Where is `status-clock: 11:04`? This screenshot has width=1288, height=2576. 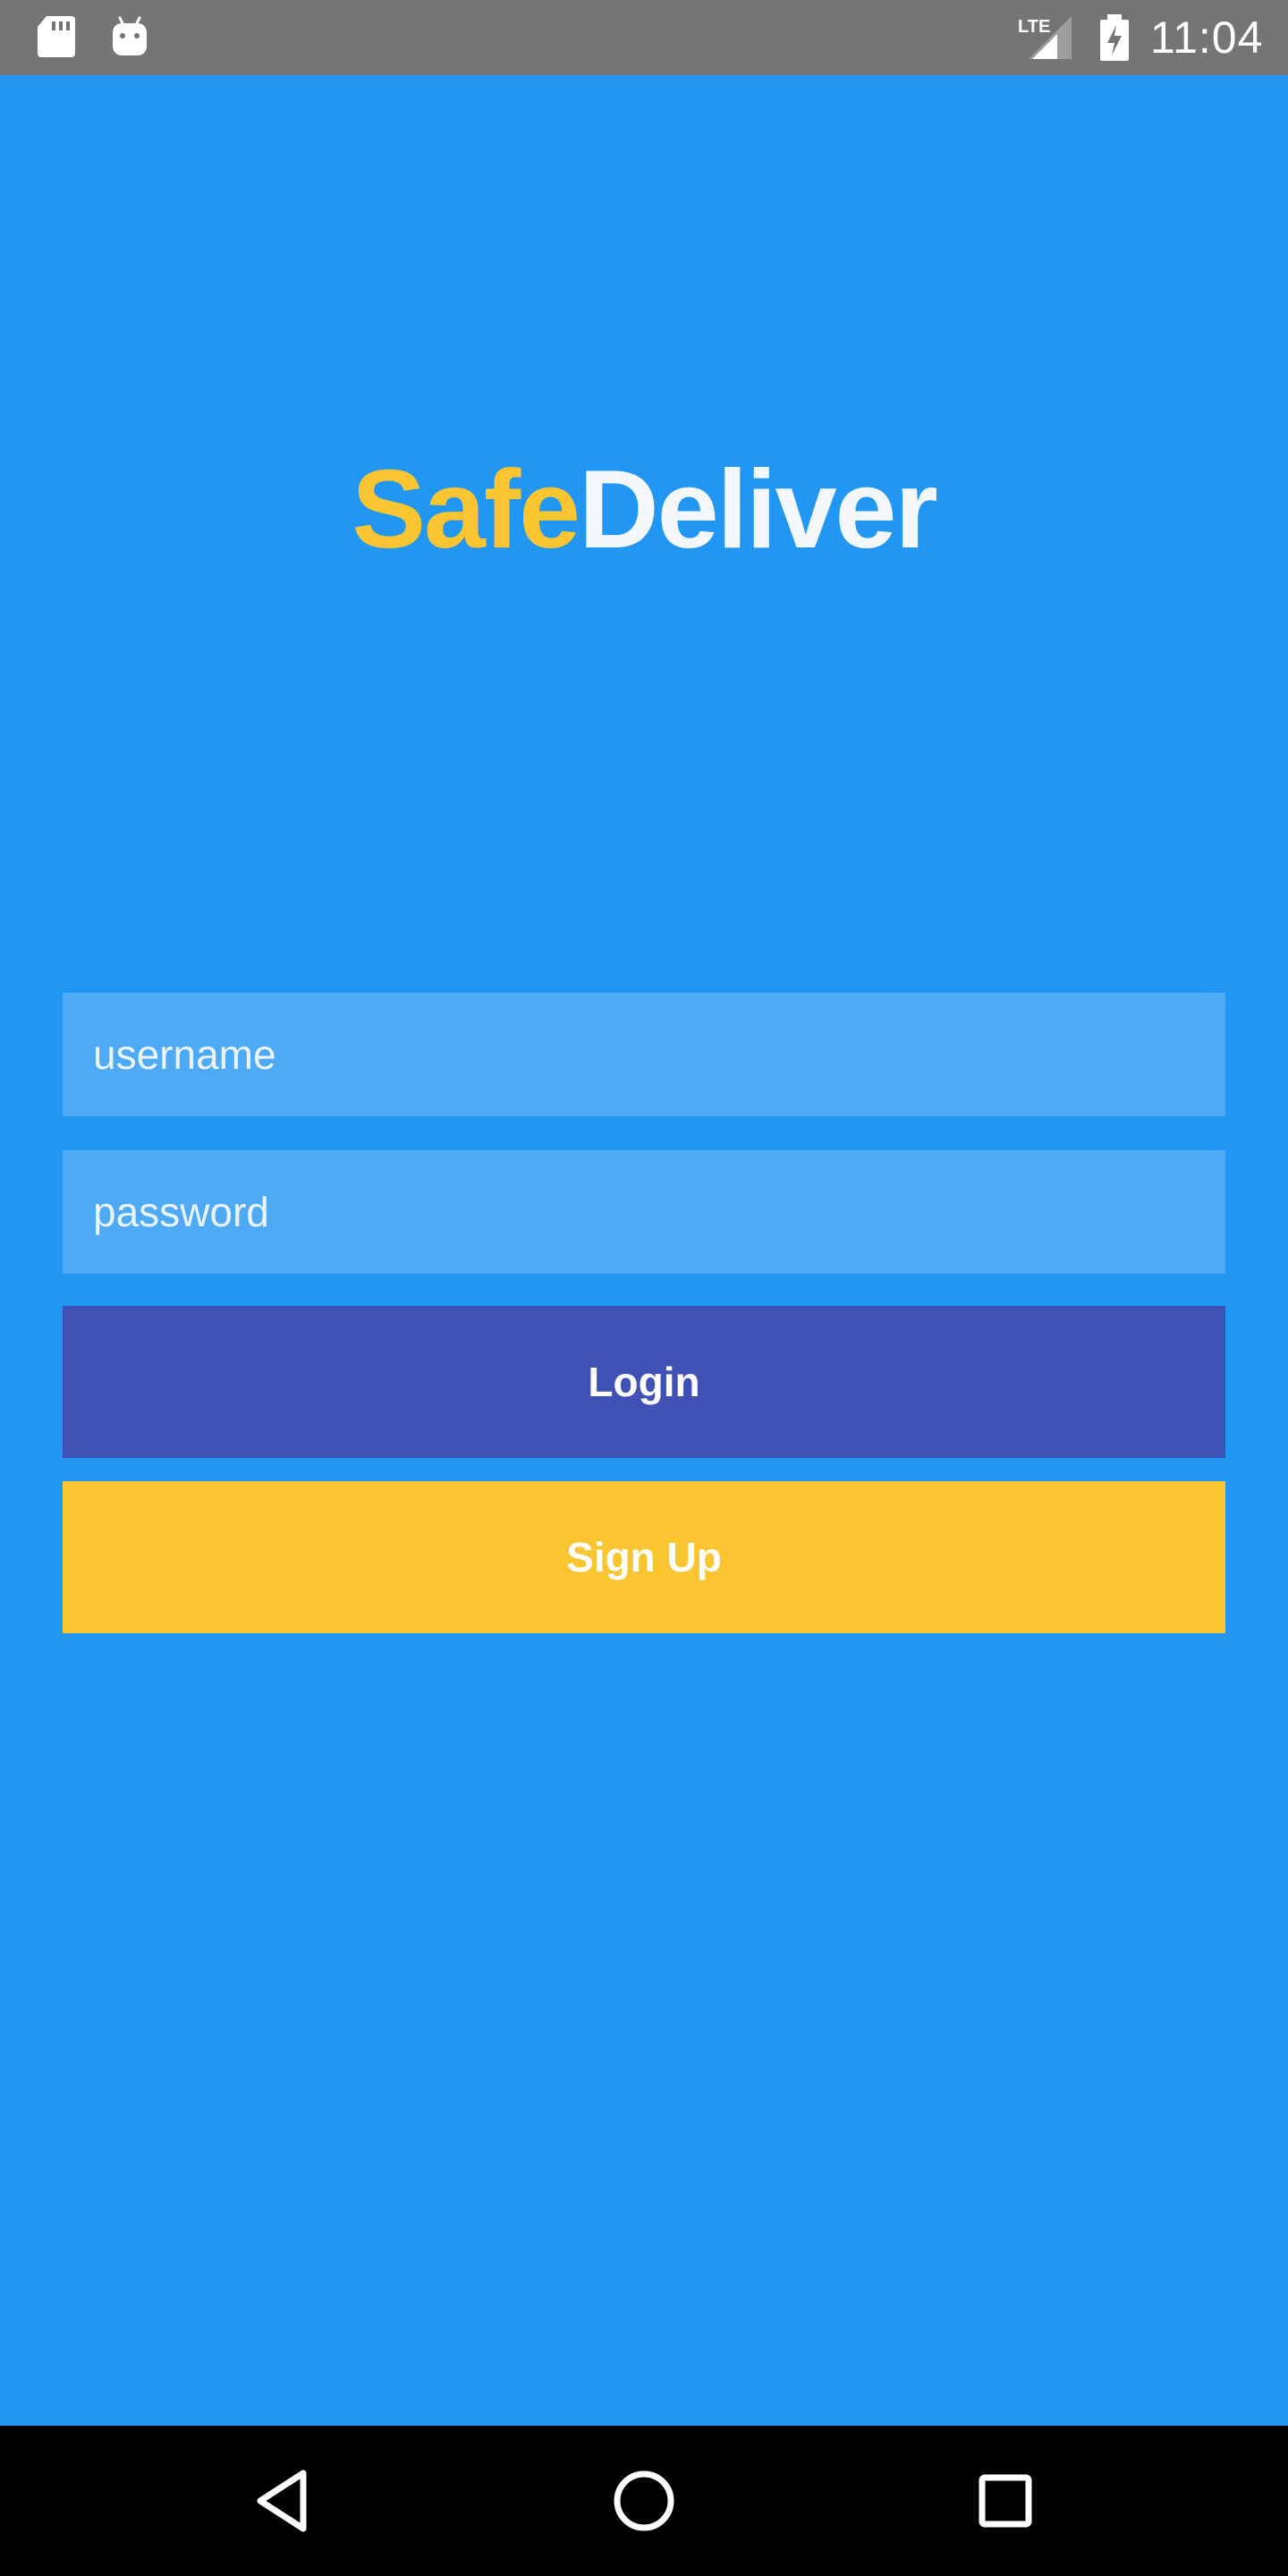 status-clock: 11:04 is located at coordinates (1207, 38).